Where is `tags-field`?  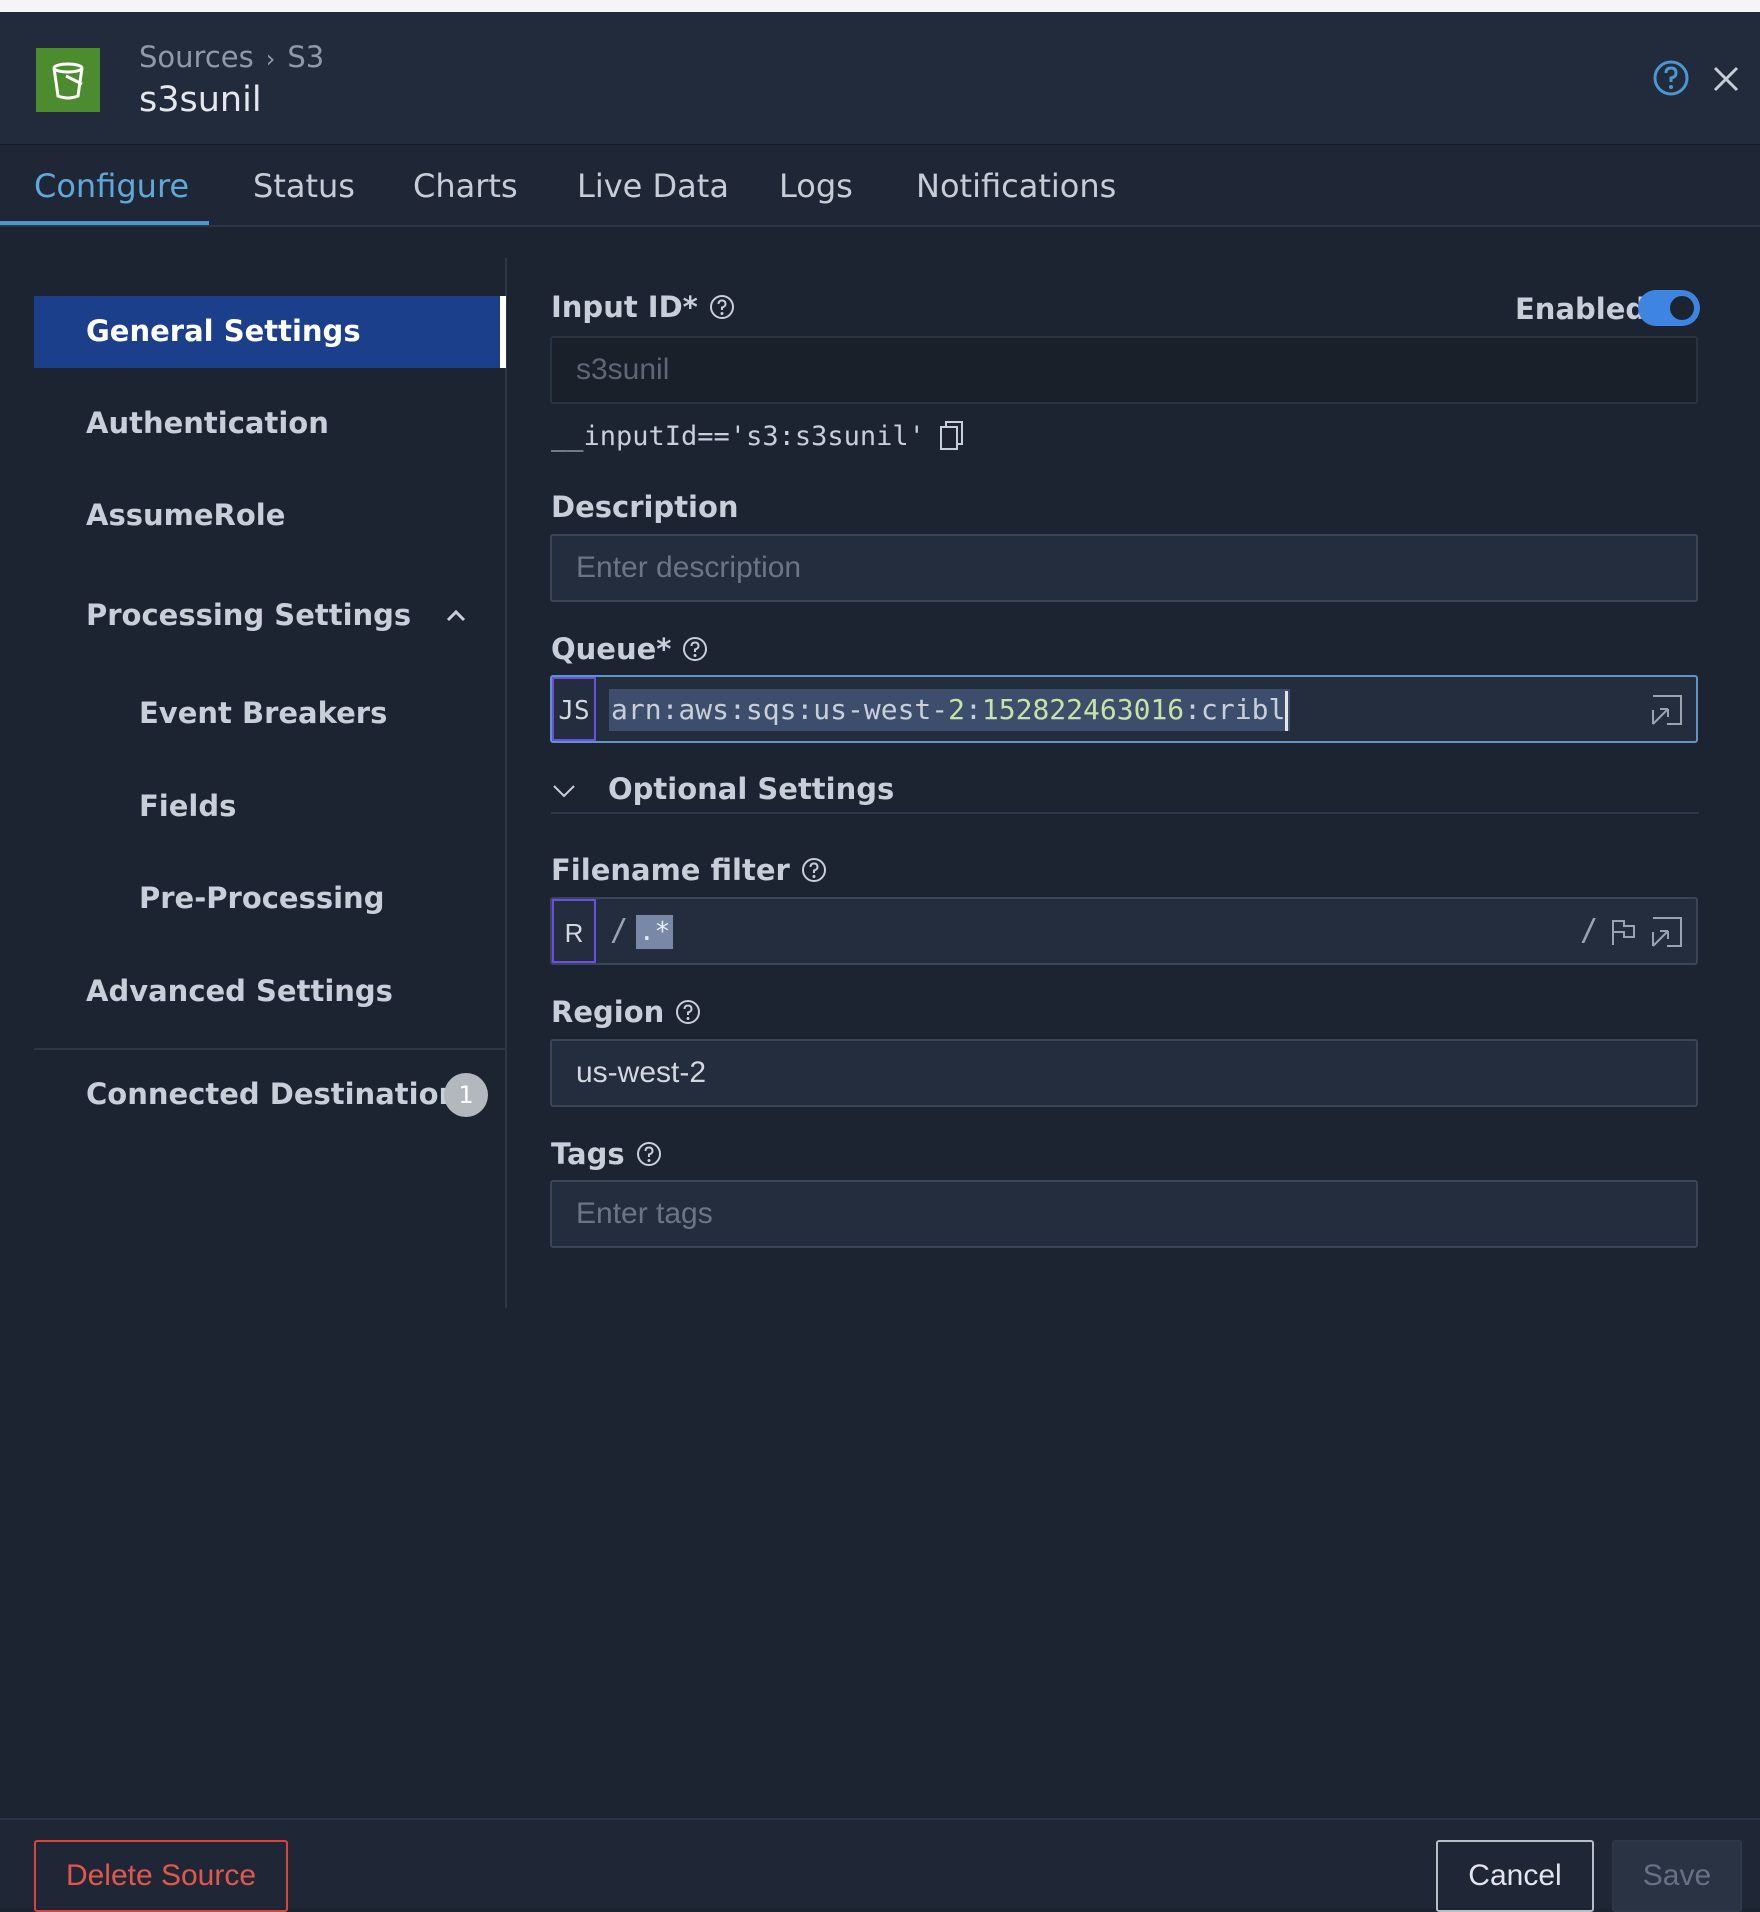 tags-field is located at coordinates (1124, 1214).